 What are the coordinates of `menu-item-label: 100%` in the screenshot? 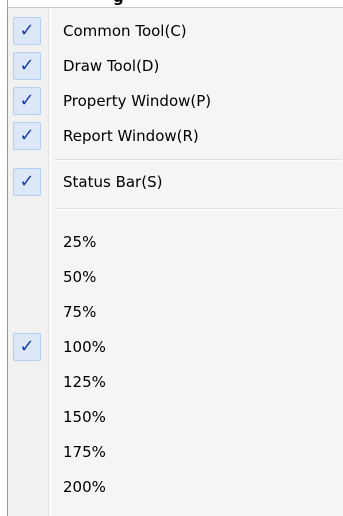 It's located at (84, 347).